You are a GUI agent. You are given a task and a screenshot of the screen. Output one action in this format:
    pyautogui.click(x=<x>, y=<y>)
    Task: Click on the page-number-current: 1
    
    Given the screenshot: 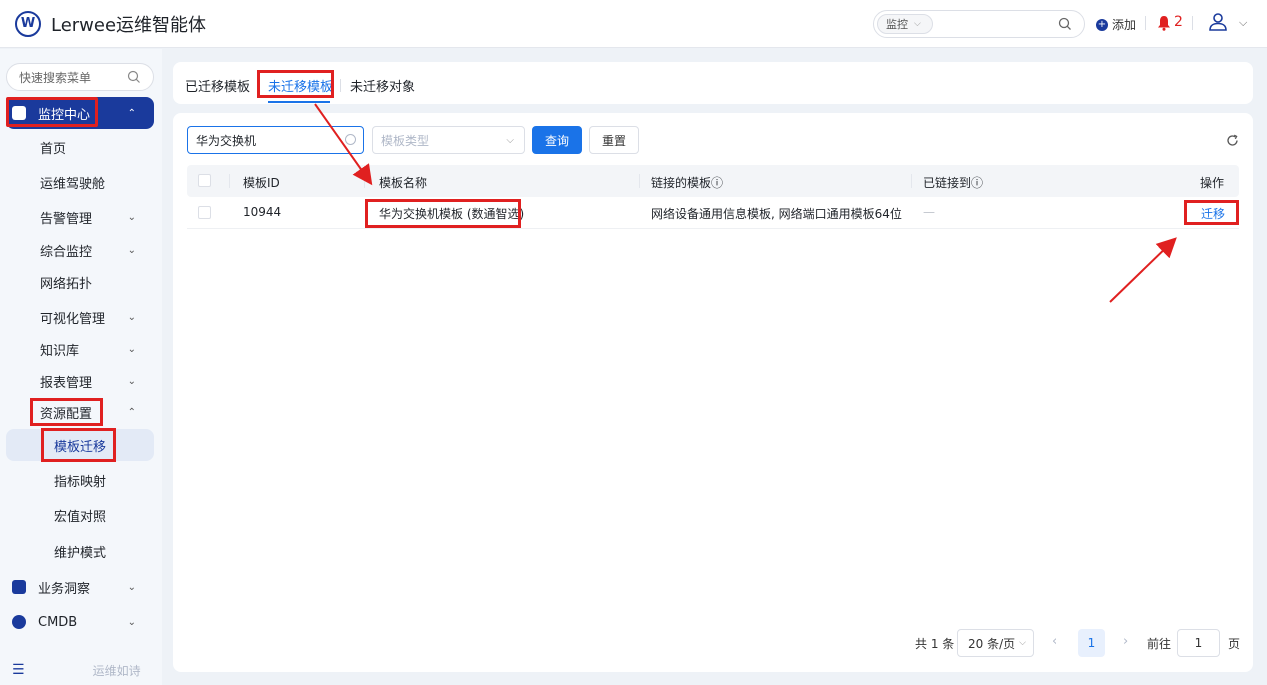 What is the action you would take?
    pyautogui.click(x=1091, y=643)
    